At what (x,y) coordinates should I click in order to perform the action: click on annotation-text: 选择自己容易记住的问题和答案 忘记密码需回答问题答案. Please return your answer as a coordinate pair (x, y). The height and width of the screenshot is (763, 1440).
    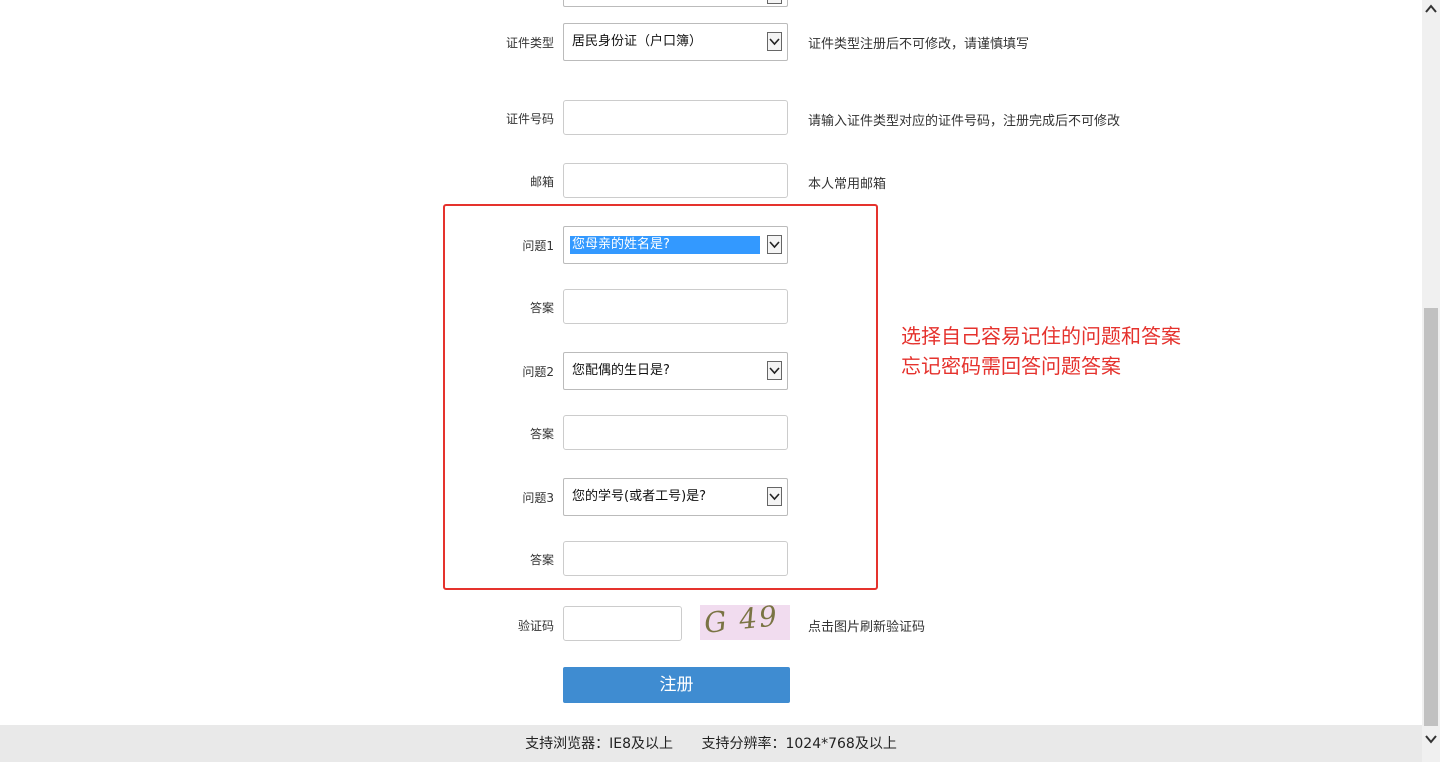
    Looking at the image, I should click on (1041, 351).